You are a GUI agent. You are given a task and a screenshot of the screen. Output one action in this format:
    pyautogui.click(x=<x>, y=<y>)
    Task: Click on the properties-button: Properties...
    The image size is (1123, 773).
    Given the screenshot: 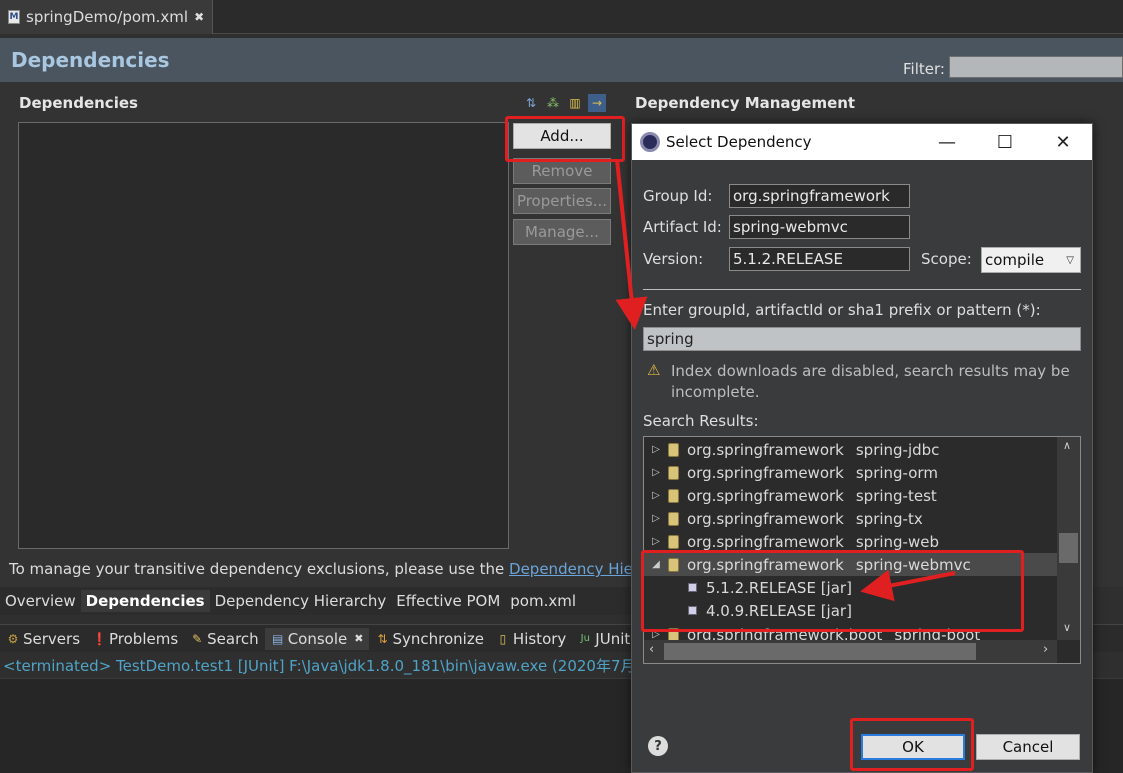 What is the action you would take?
    pyautogui.click(x=562, y=201)
    